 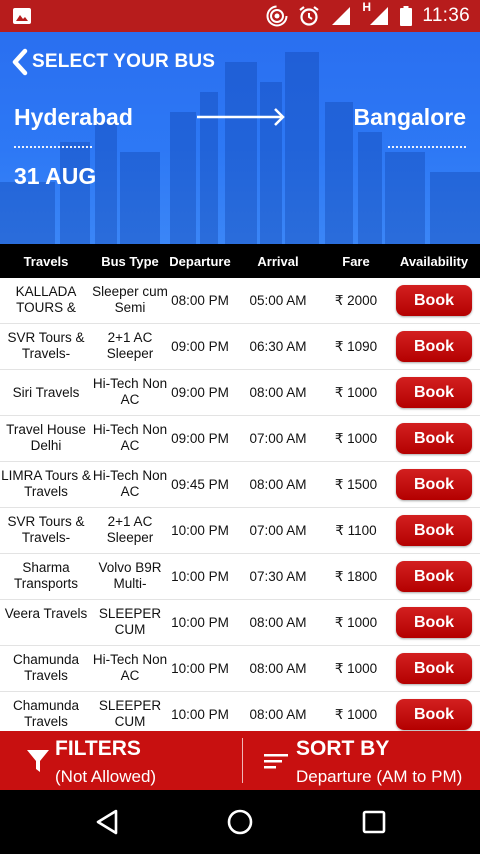 What do you see at coordinates (356, 261) in the screenshot?
I see `column-header-fare: Fare` at bounding box center [356, 261].